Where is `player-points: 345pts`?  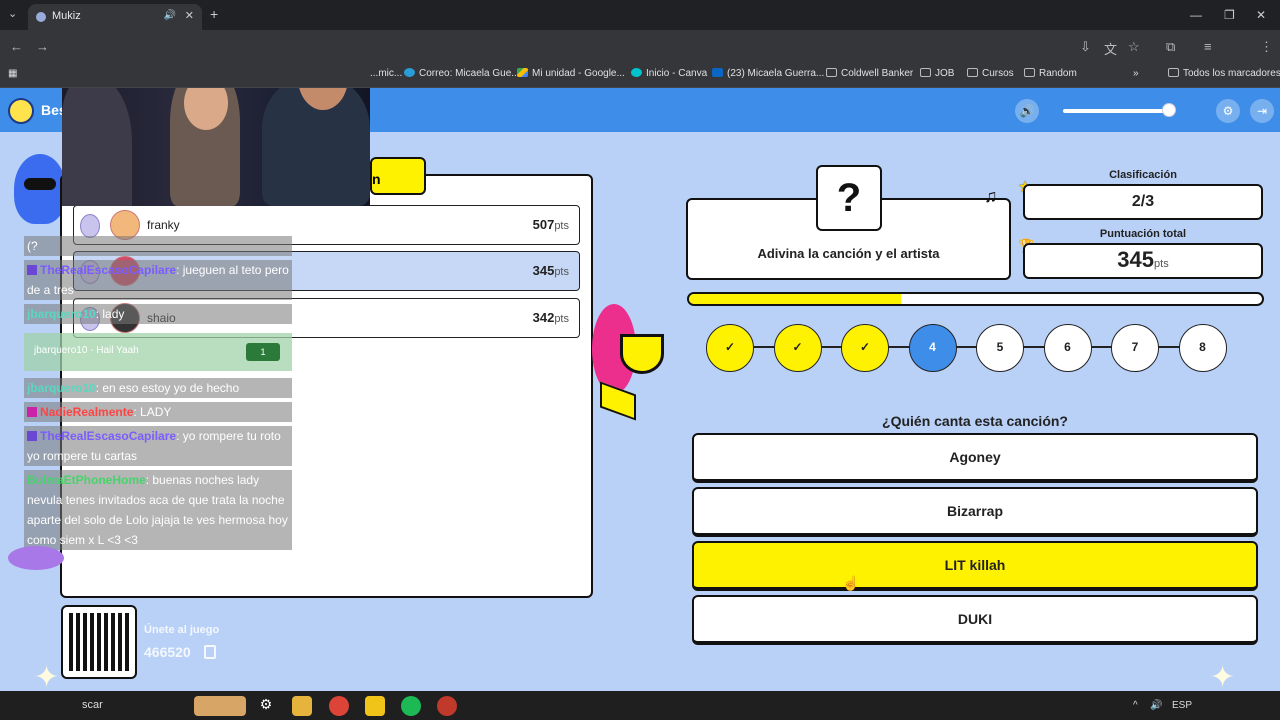
player-points: 345pts is located at coordinates (550, 270).